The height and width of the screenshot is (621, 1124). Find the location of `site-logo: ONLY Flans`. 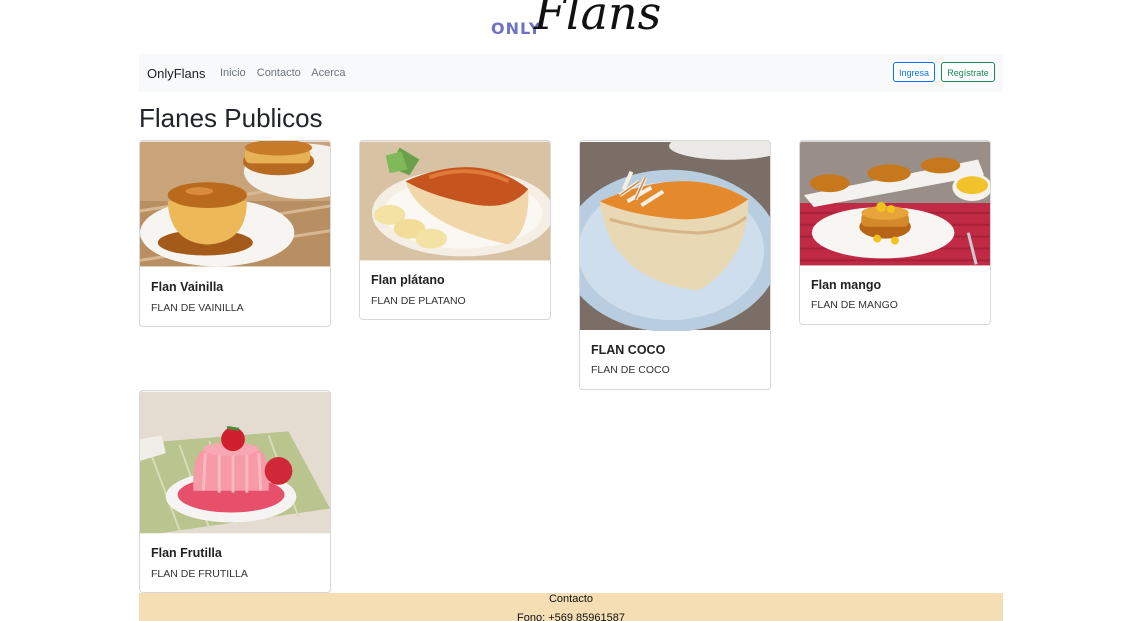

site-logo: ONLY Flans is located at coordinates (576, 22).